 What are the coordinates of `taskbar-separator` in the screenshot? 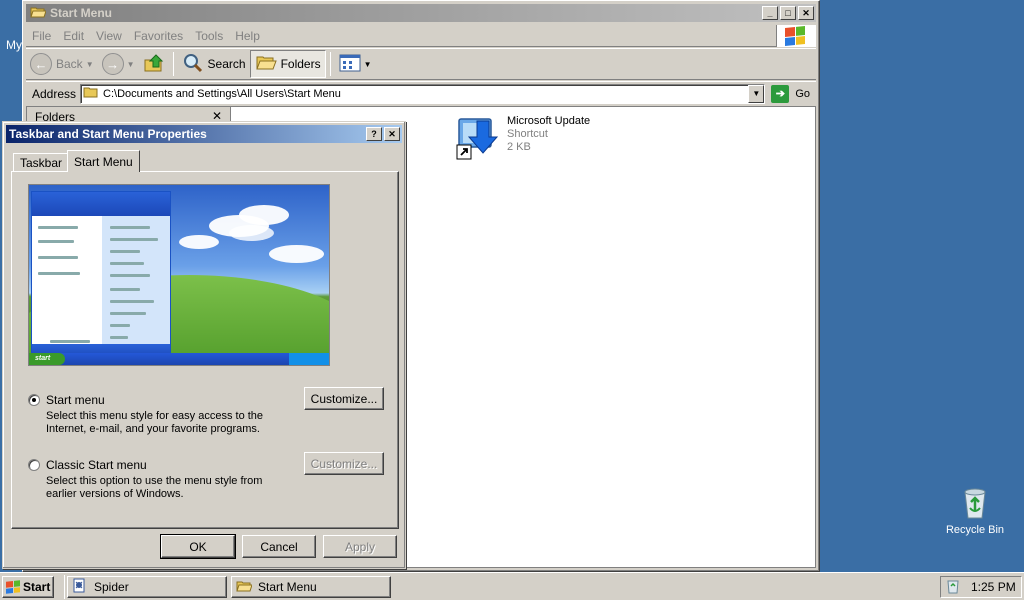 It's located at (64, 587).